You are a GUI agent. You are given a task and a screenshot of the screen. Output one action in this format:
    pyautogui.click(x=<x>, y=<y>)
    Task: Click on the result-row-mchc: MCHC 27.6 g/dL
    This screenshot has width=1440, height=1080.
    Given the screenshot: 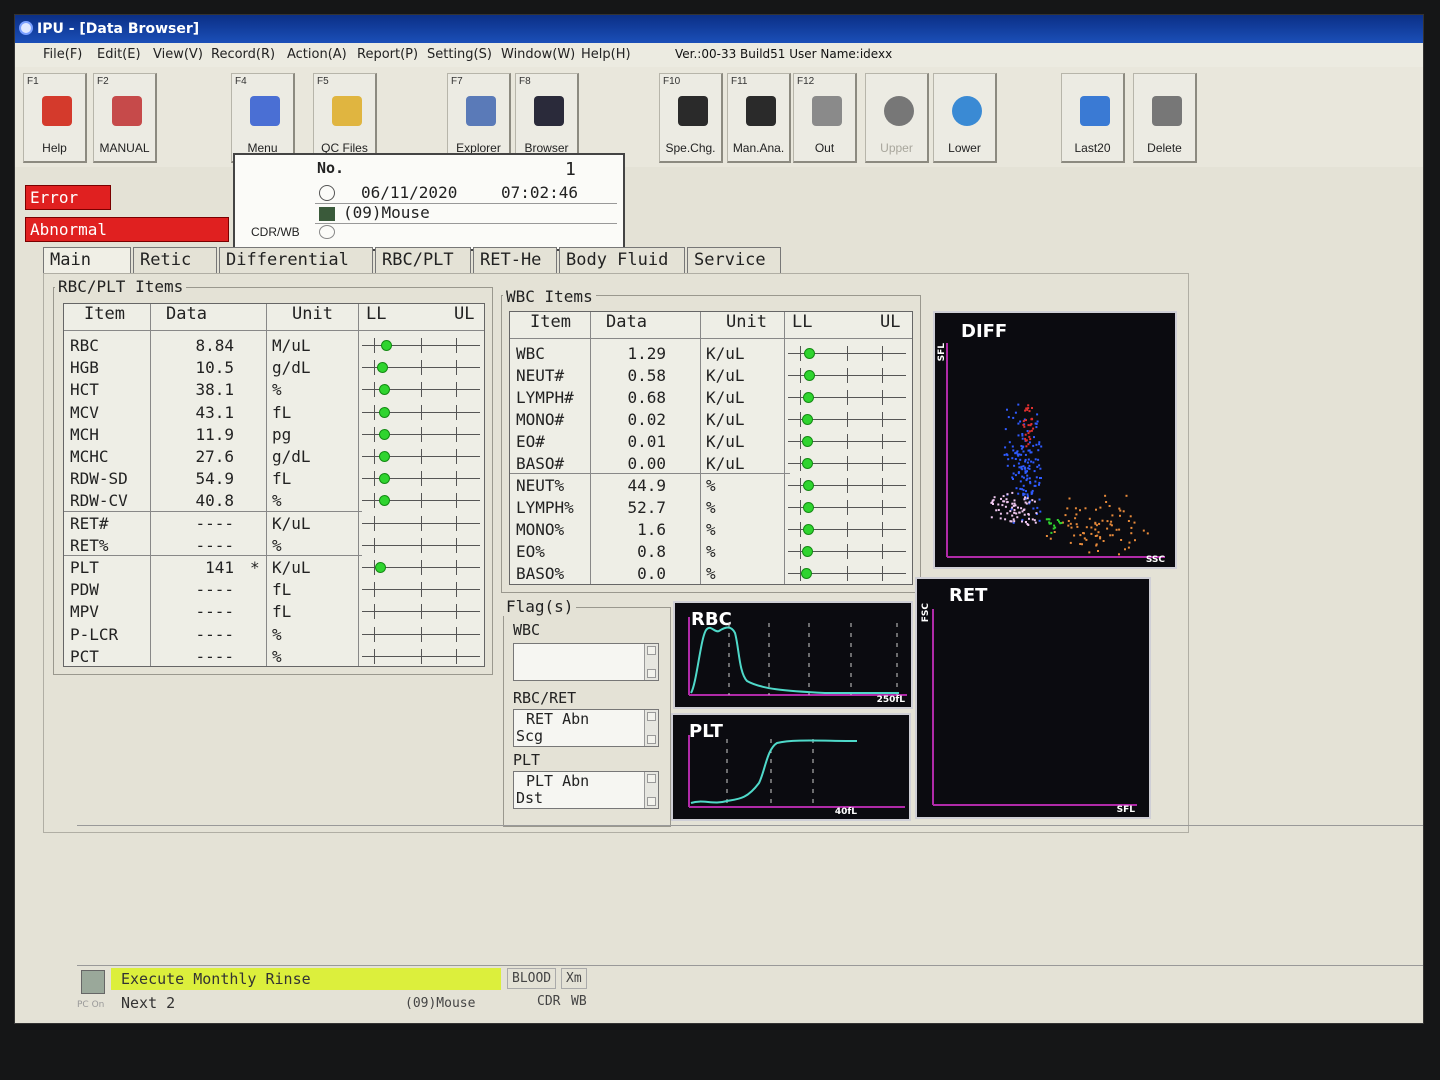 What is the action you would take?
    pyautogui.click(x=274, y=456)
    